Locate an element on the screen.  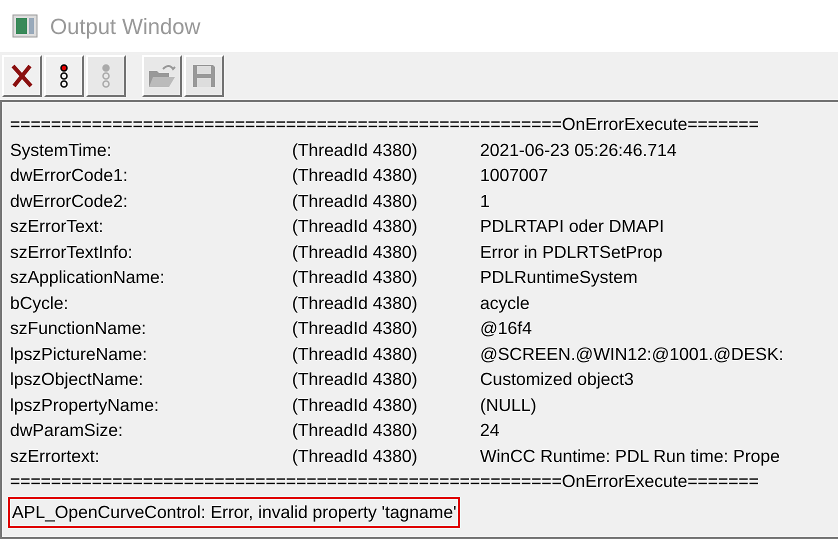
field-value: PDLRTAPI oder DMAPI is located at coordinates (572, 226).